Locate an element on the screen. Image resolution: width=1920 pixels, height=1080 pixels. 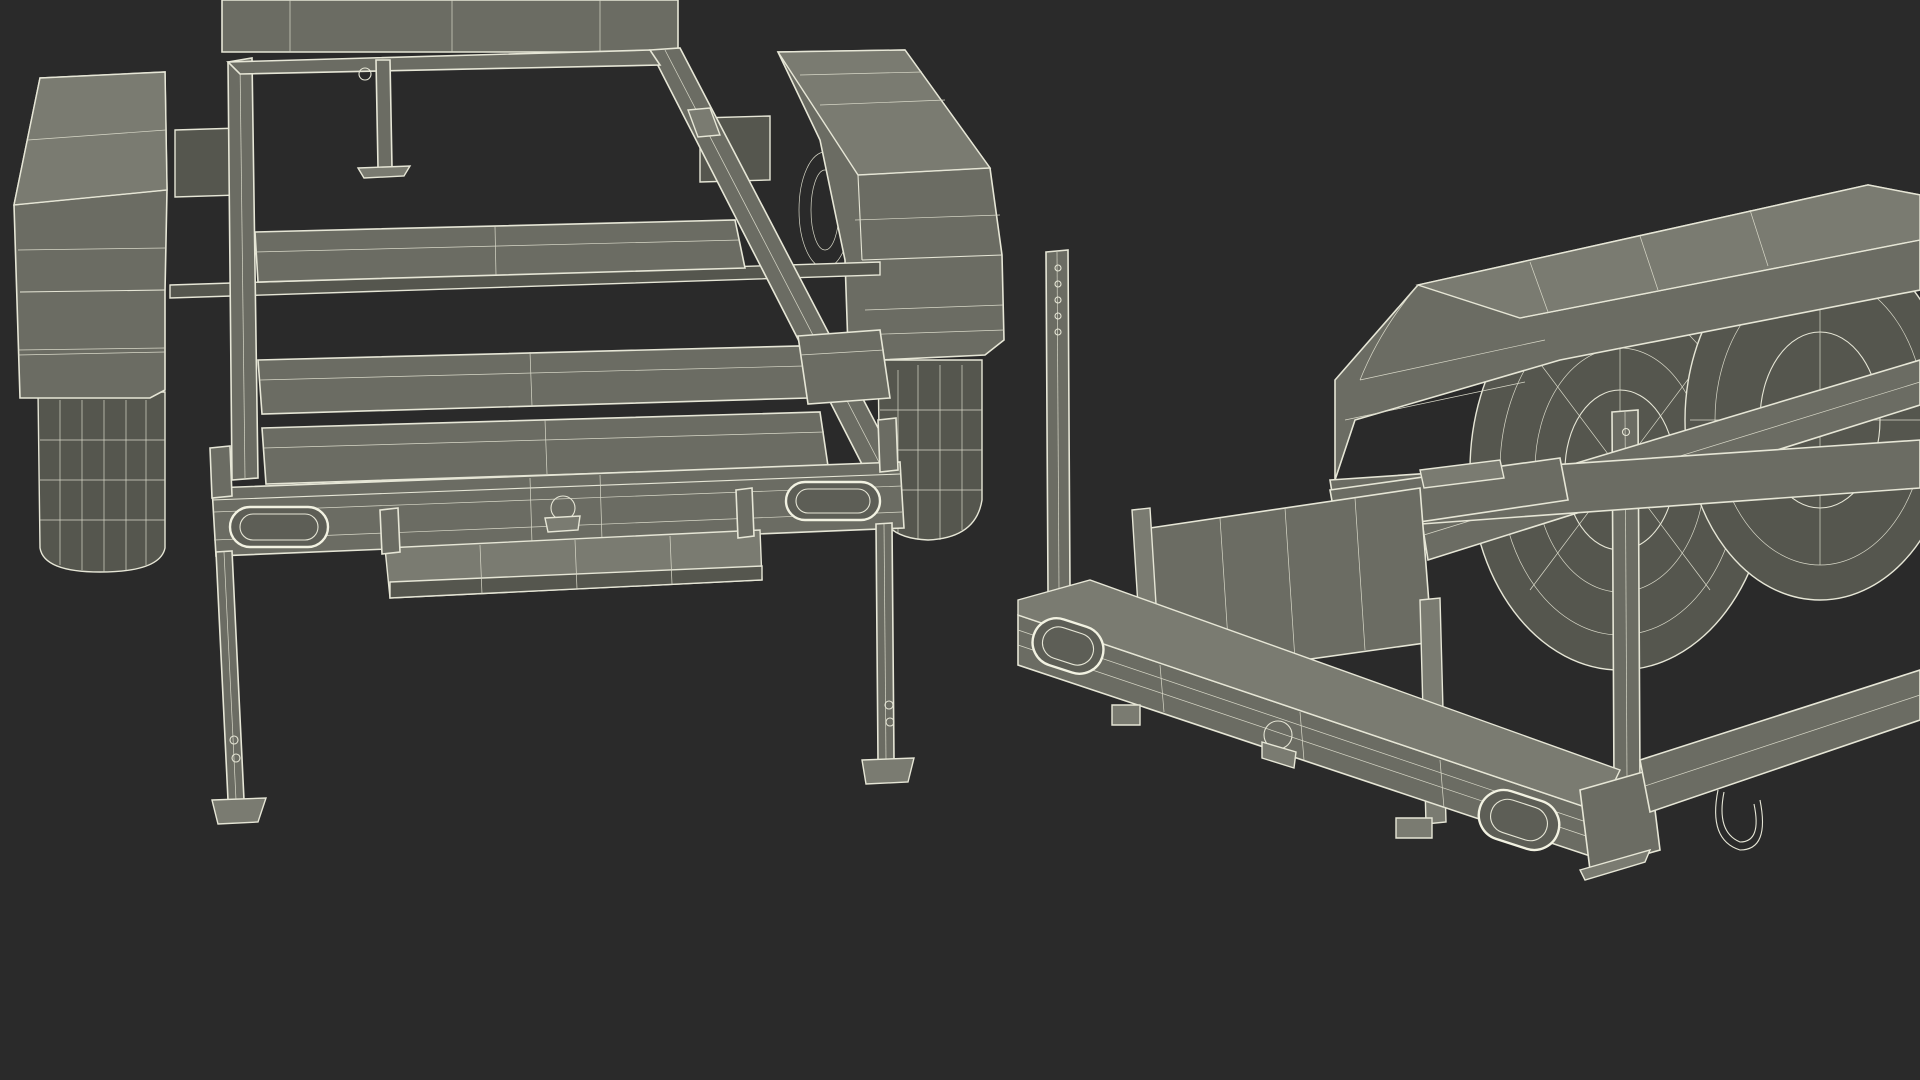
left-trailer-front-jack is located at coordinates (384, 119).